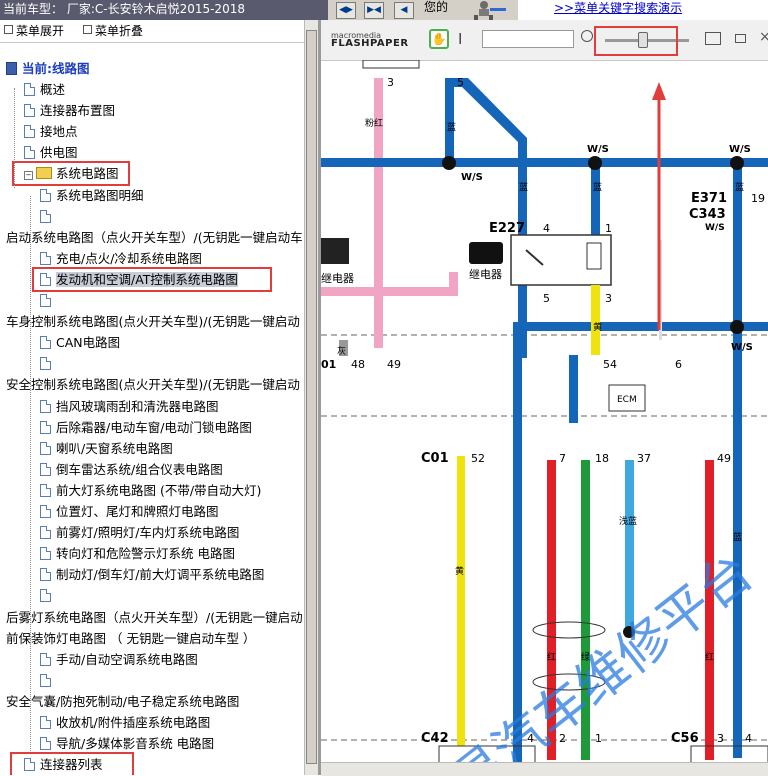 The image size is (768, 776). Describe the element at coordinates (150, 490) in the screenshot. I see `tree-item: 前大灯系统电路图 (不带/带自动大灯)` at that location.